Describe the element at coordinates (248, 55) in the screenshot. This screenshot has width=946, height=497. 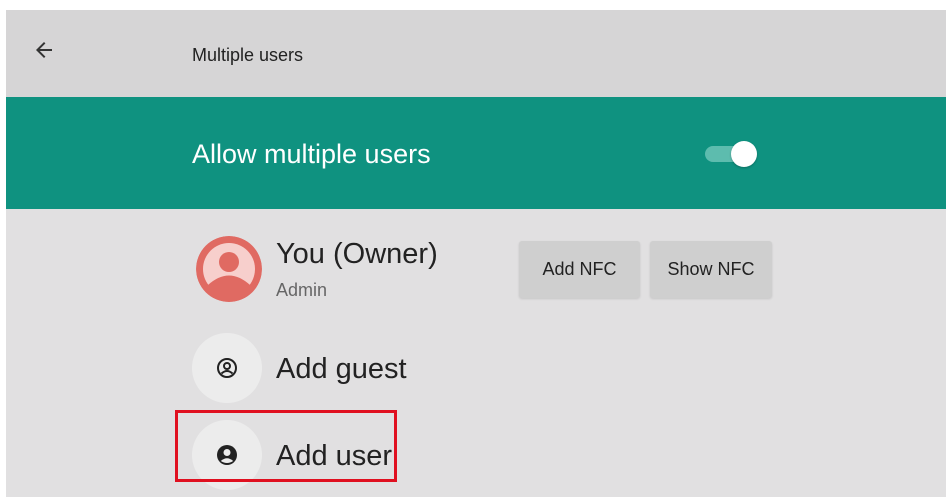
I see `page-title: Multiple users` at that location.